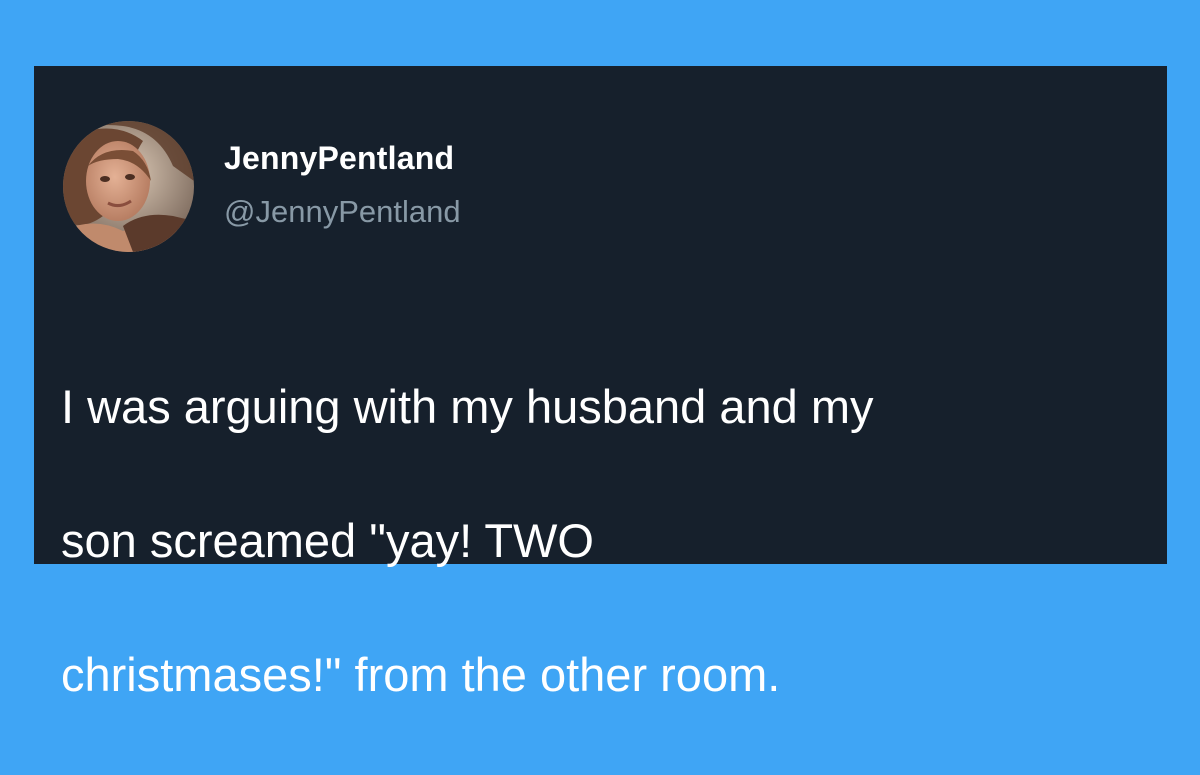  Describe the element at coordinates (339, 158) in the screenshot. I see `display-name: JennyPentland` at that location.